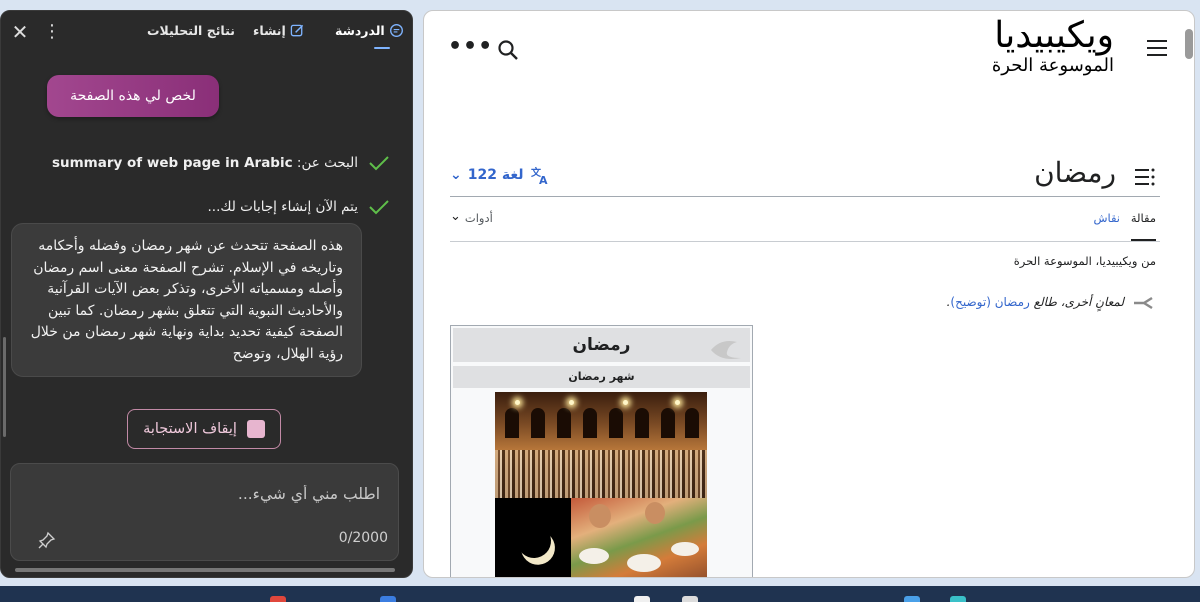 The width and height of the screenshot is (1200, 602). I want to click on title-divider, so click(805, 196).